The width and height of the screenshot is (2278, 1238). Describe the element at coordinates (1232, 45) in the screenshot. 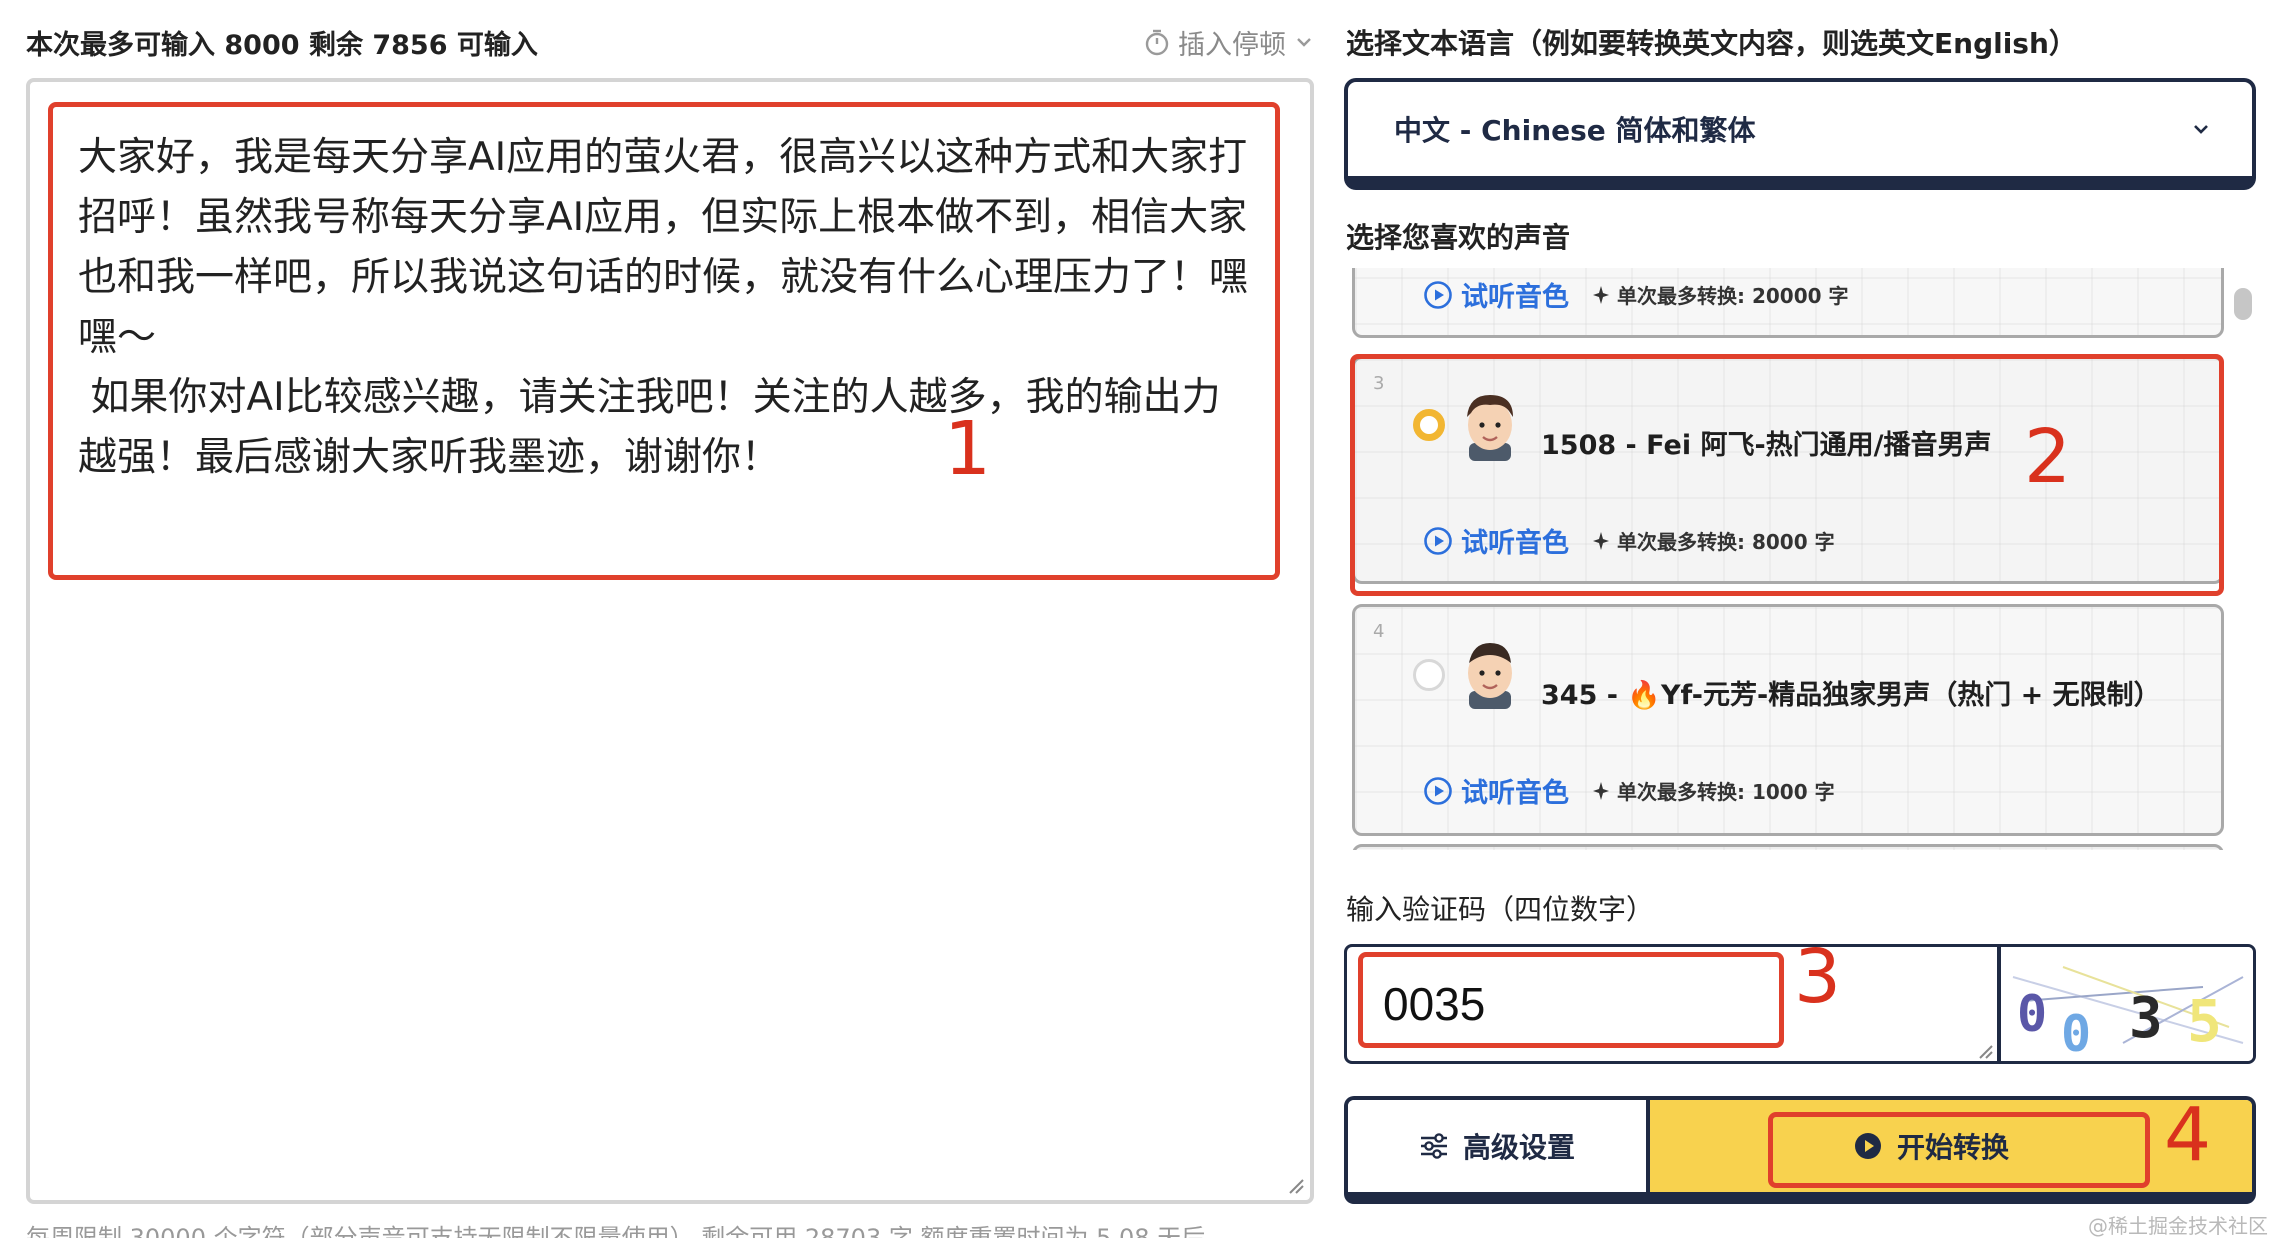

I see `insert-pause-label: 插入停顿` at that location.